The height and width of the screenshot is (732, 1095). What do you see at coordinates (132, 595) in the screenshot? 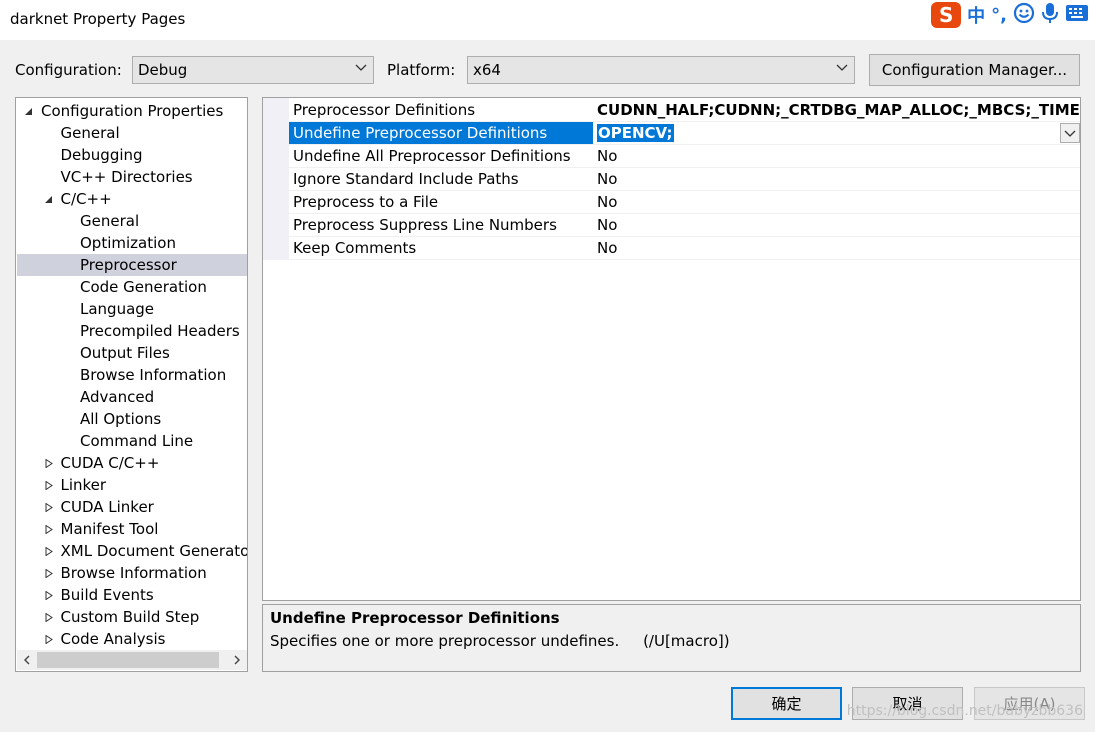
I see `tree-item: Build Events` at bounding box center [132, 595].